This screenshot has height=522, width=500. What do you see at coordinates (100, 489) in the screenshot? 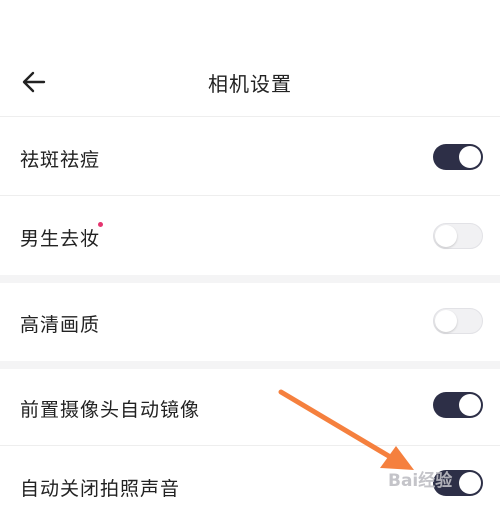
I see `setting-label: 自动关闭拍照声音` at bounding box center [100, 489].